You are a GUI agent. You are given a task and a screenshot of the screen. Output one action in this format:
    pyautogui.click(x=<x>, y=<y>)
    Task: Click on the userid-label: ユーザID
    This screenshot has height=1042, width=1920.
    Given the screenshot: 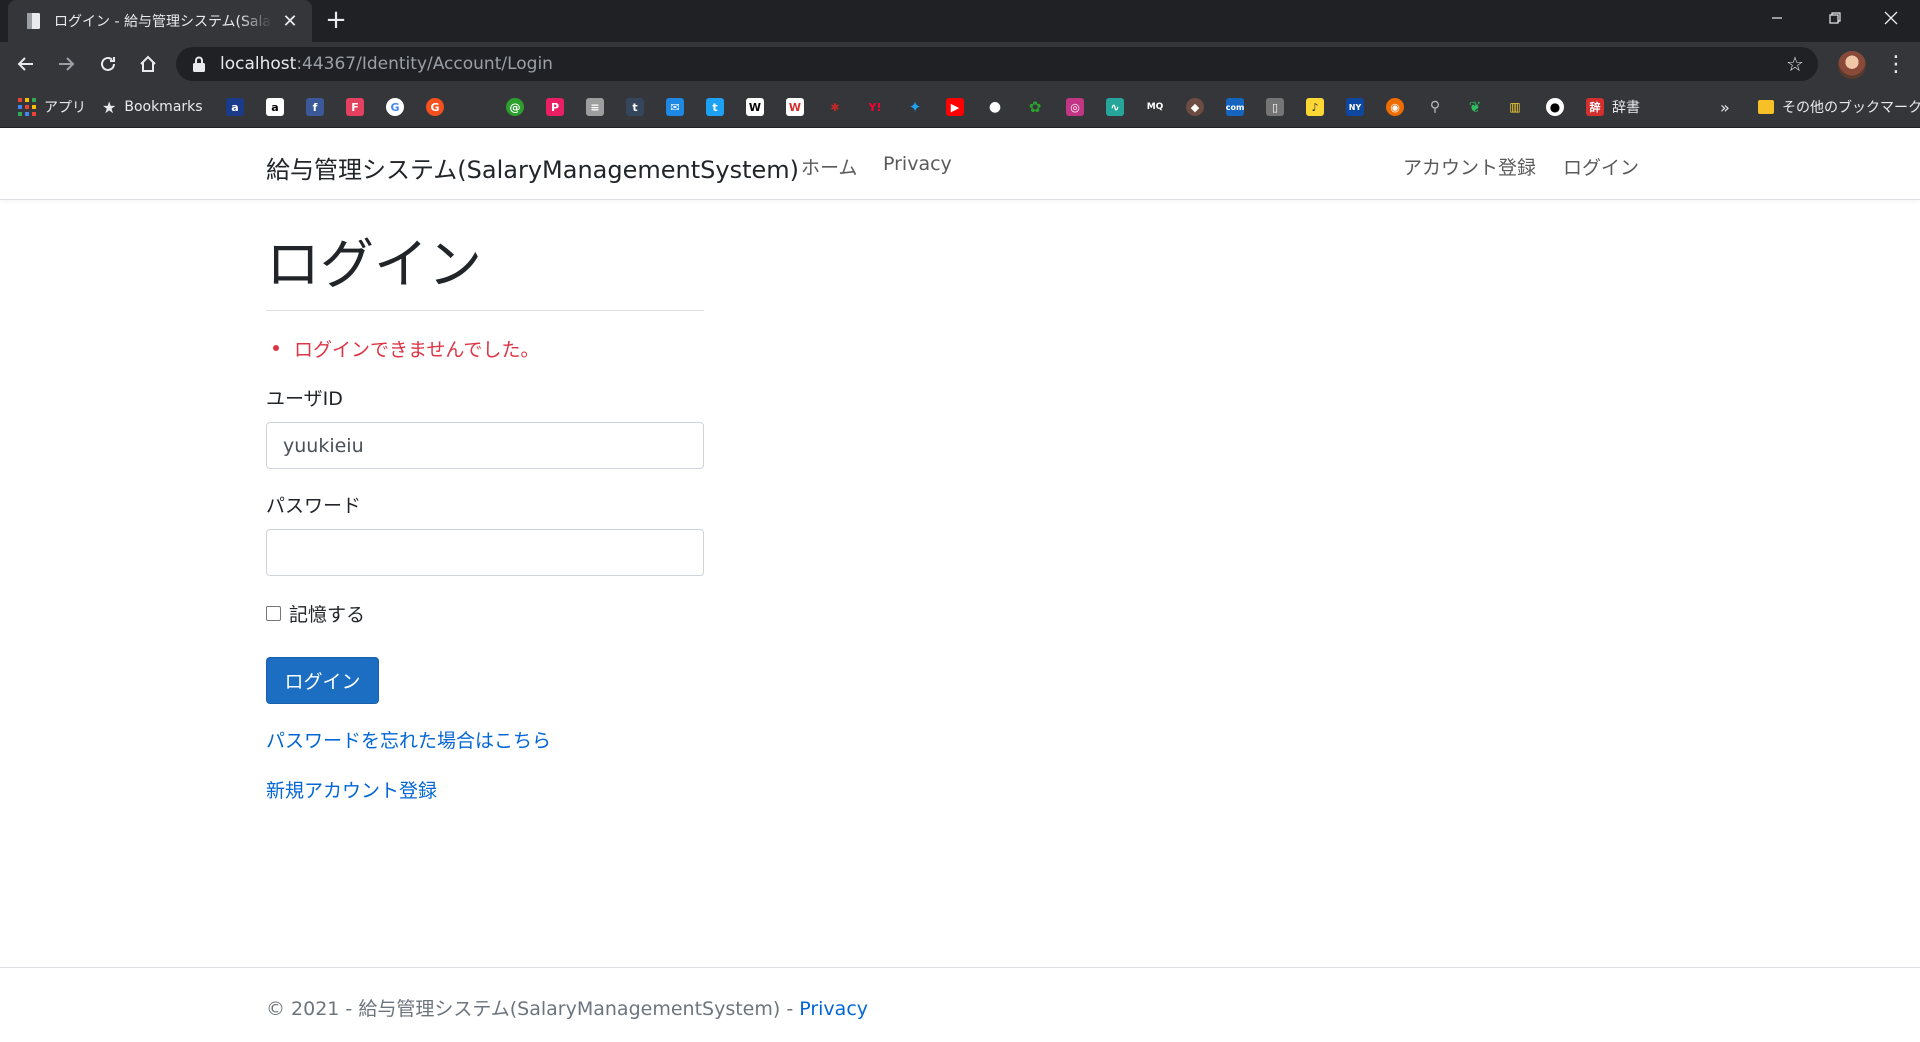 What is the action you would take?
    pyautogui.click(x=304, y=399)
    